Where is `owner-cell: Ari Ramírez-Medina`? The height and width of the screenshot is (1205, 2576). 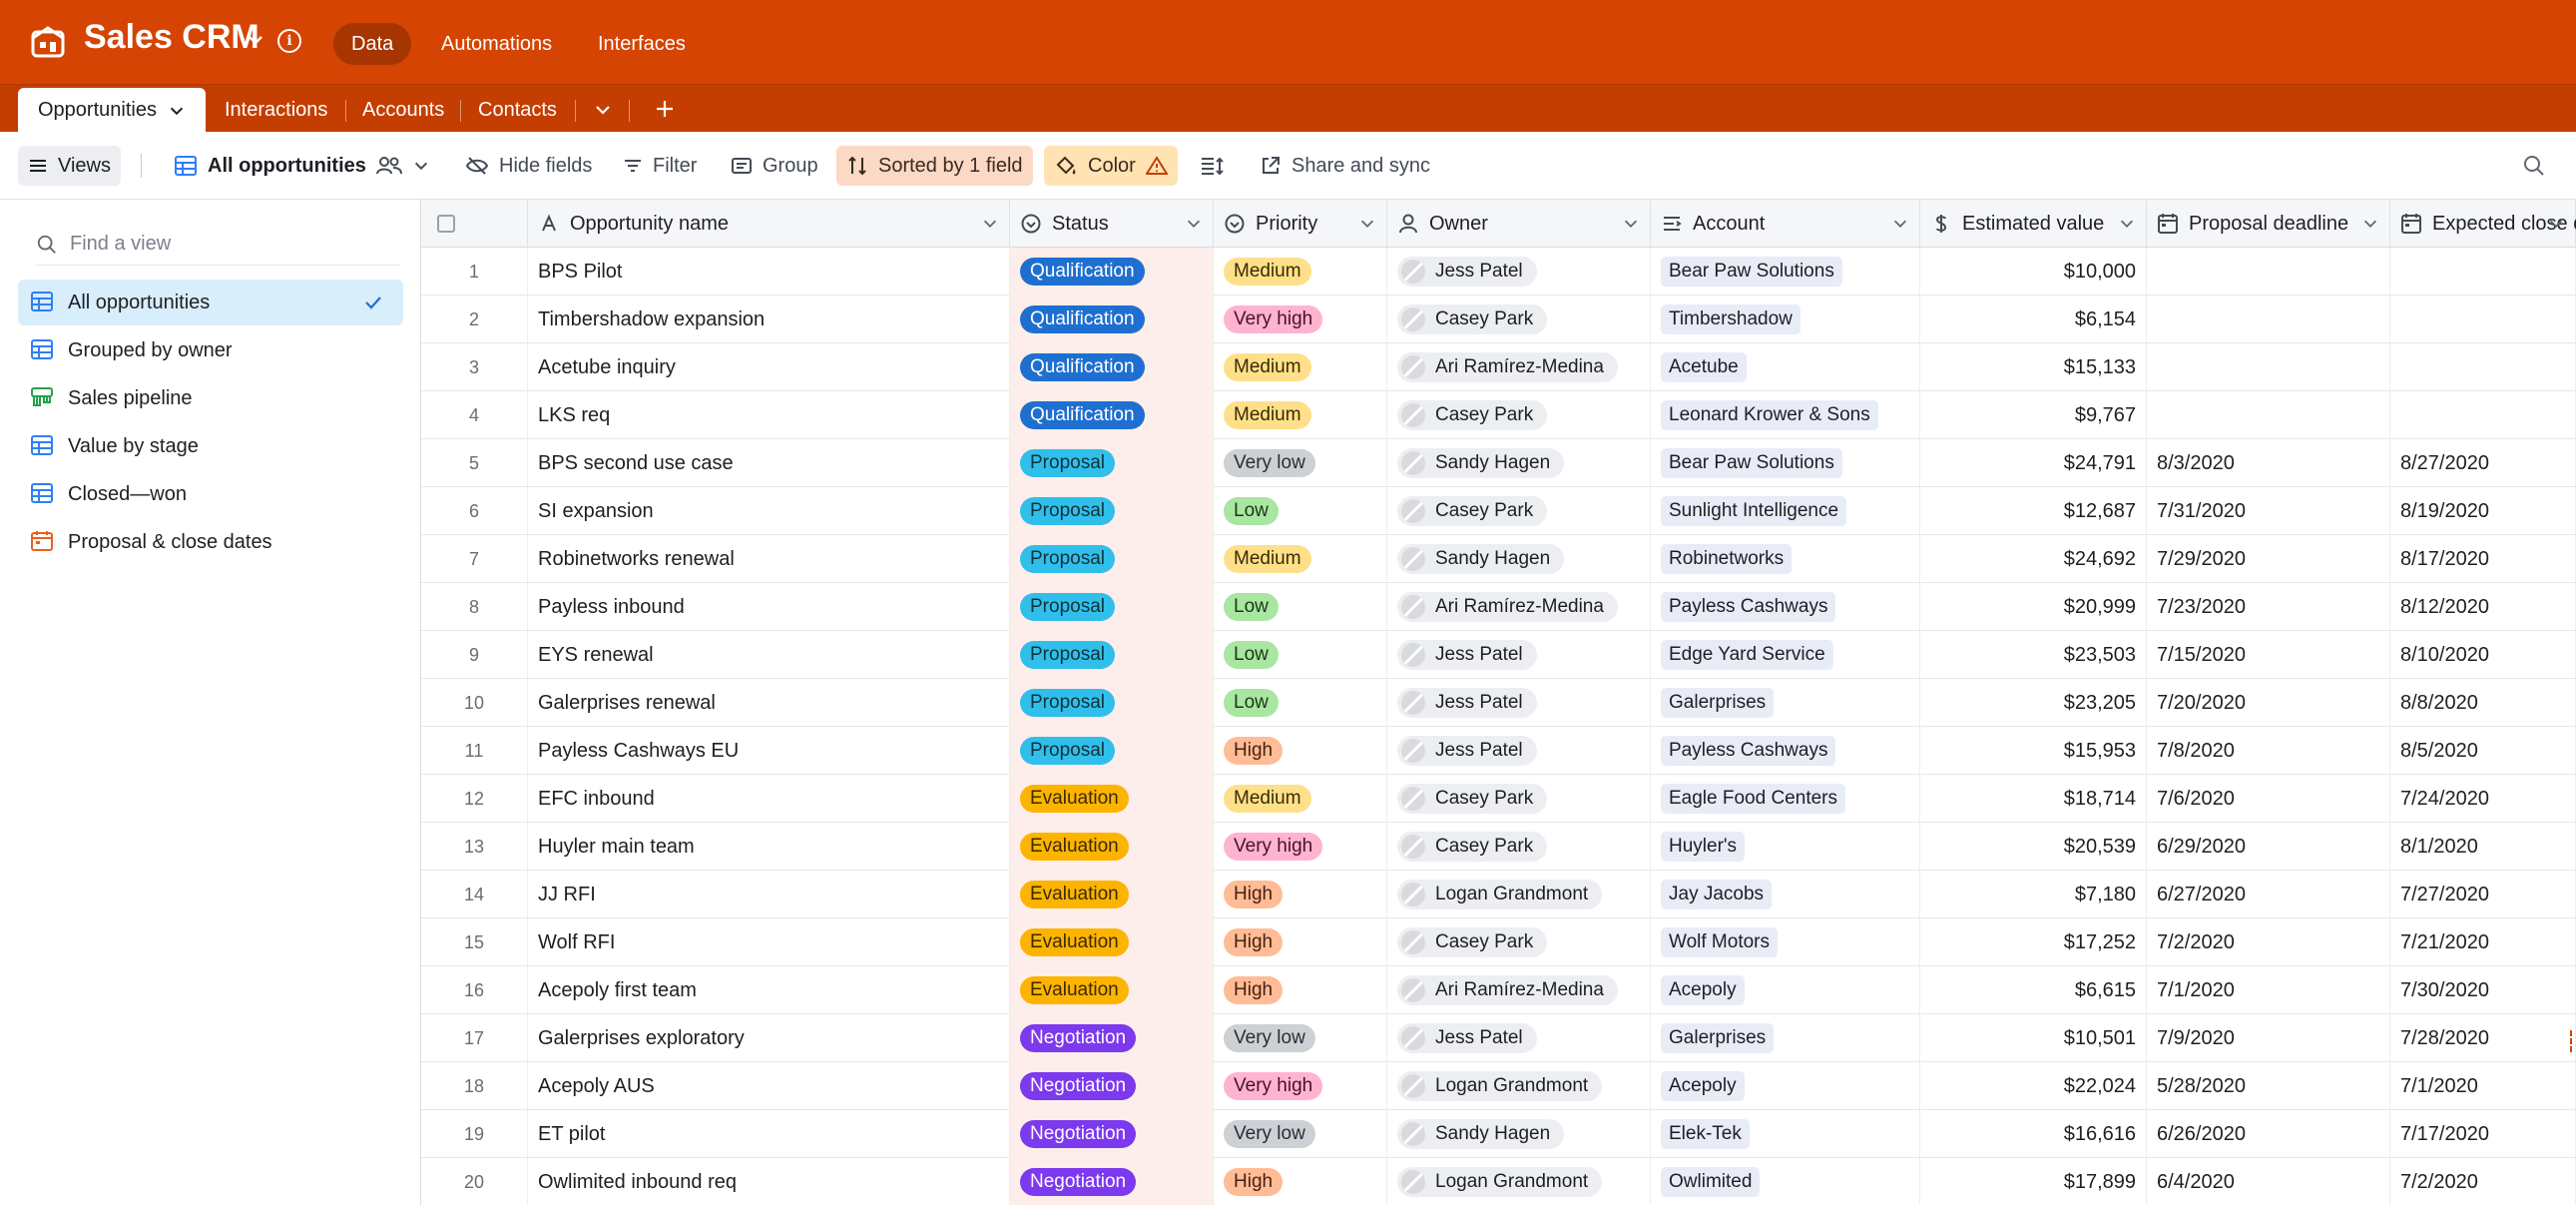 owner-cell: Ari Ramírez-Medina is located at coordinates (1519, 367).